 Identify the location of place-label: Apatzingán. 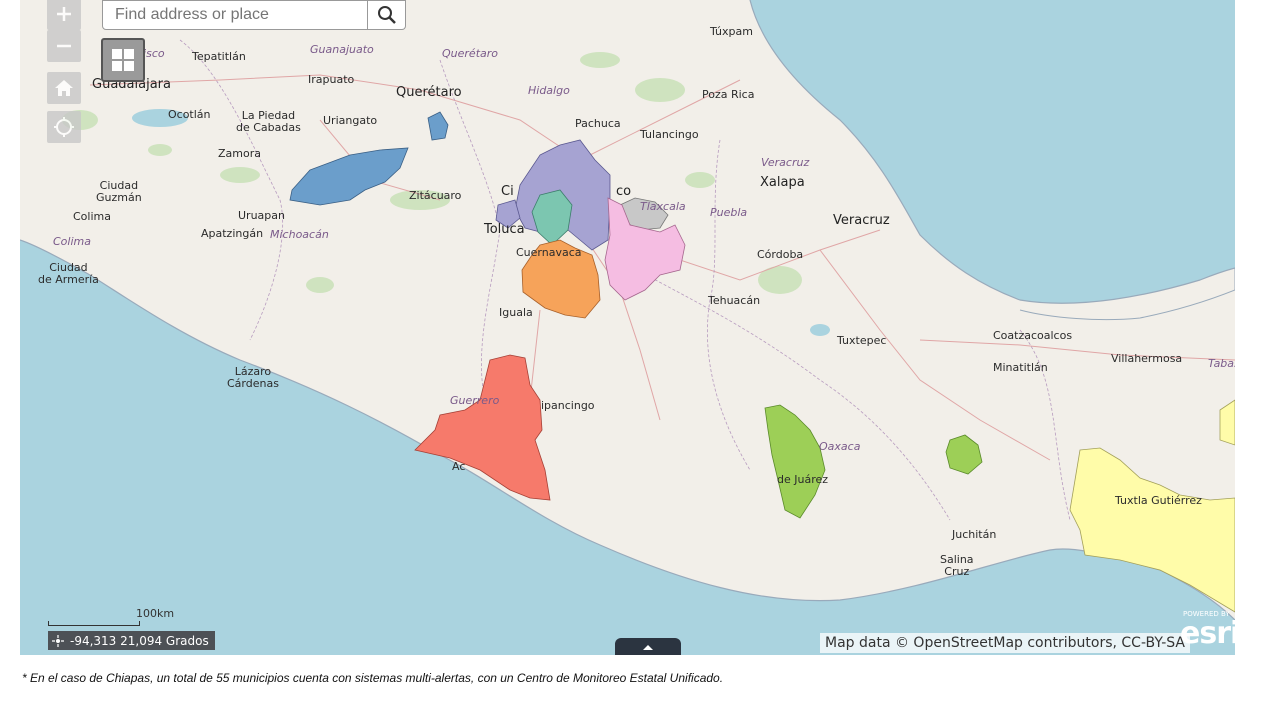
(232, 233).